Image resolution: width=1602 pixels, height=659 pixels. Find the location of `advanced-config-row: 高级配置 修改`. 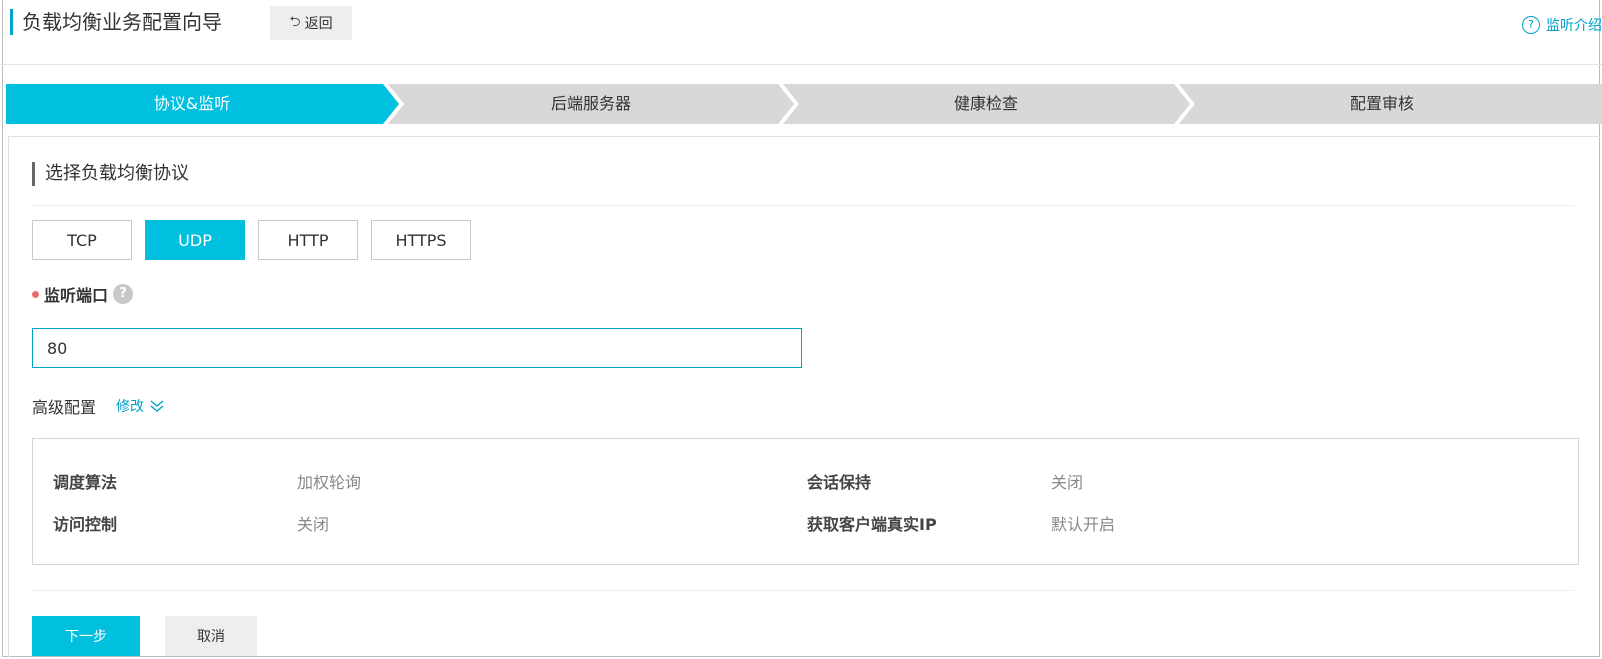

advanced-config-row: 高级配置 修改 is located at coordinates (98, 406).